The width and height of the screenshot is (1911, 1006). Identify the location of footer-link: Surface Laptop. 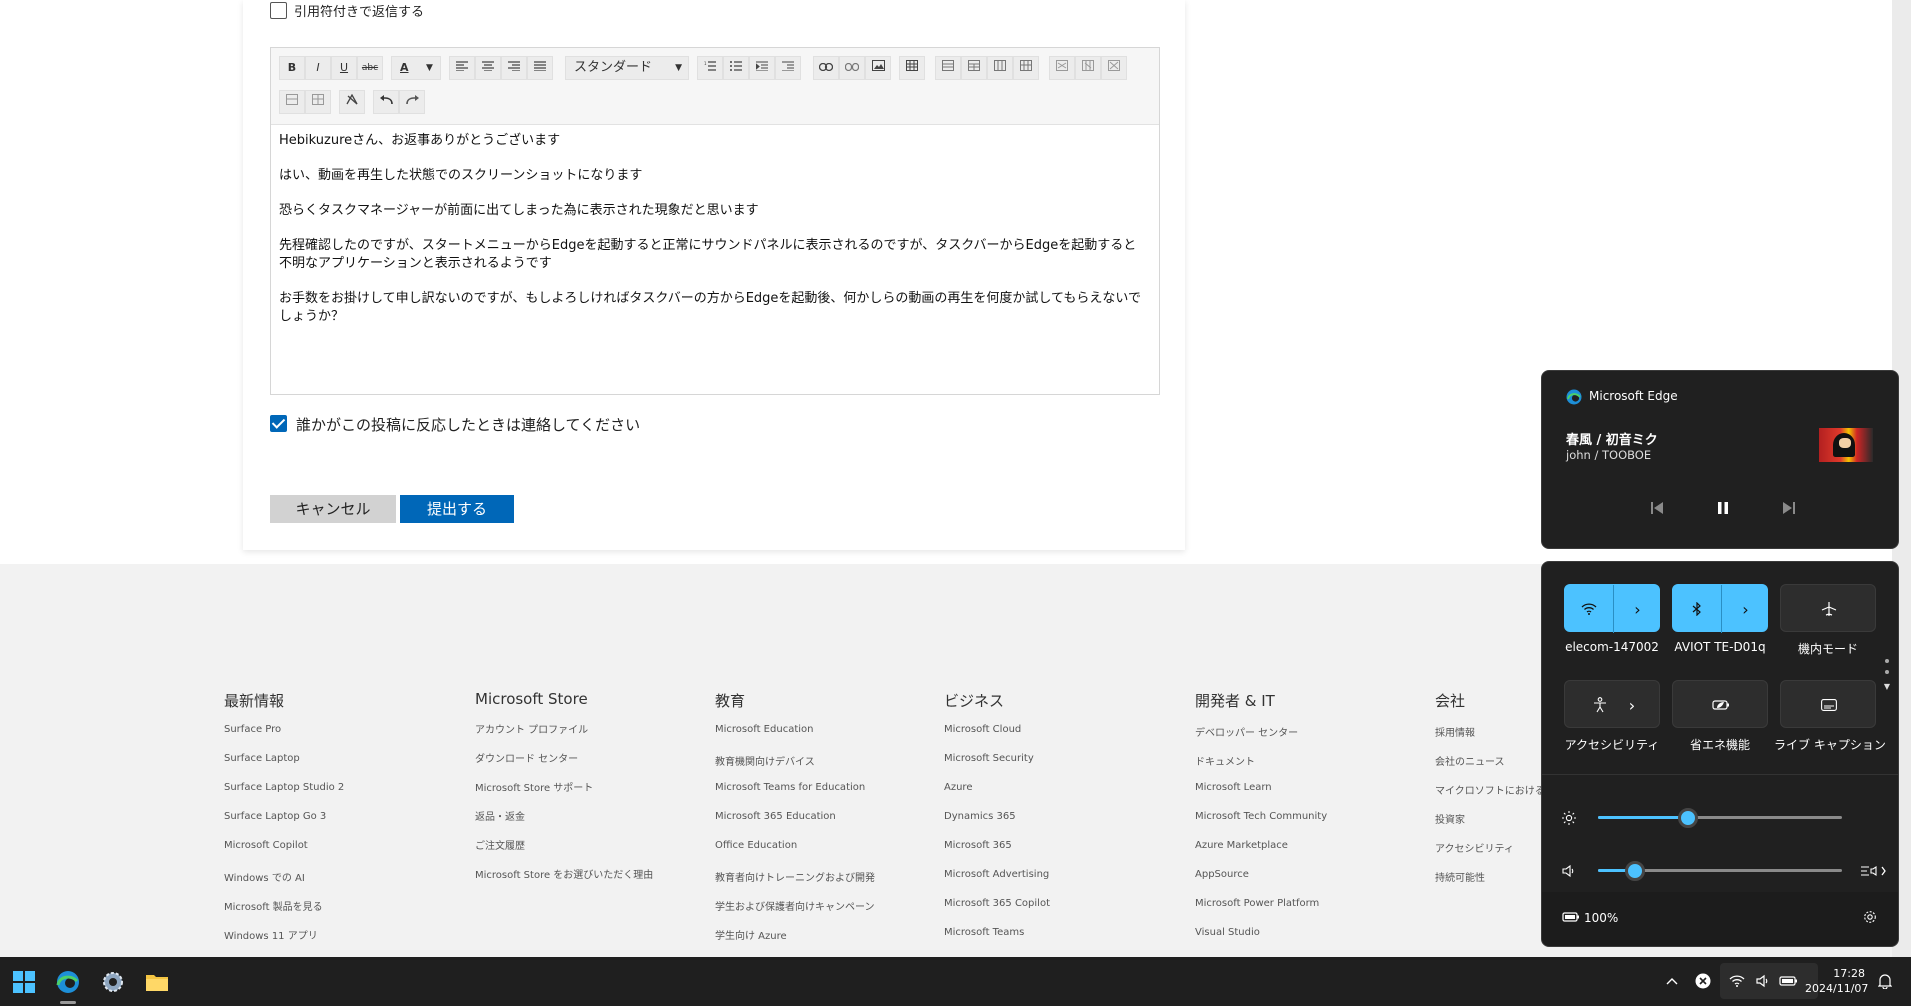
(284, 767).